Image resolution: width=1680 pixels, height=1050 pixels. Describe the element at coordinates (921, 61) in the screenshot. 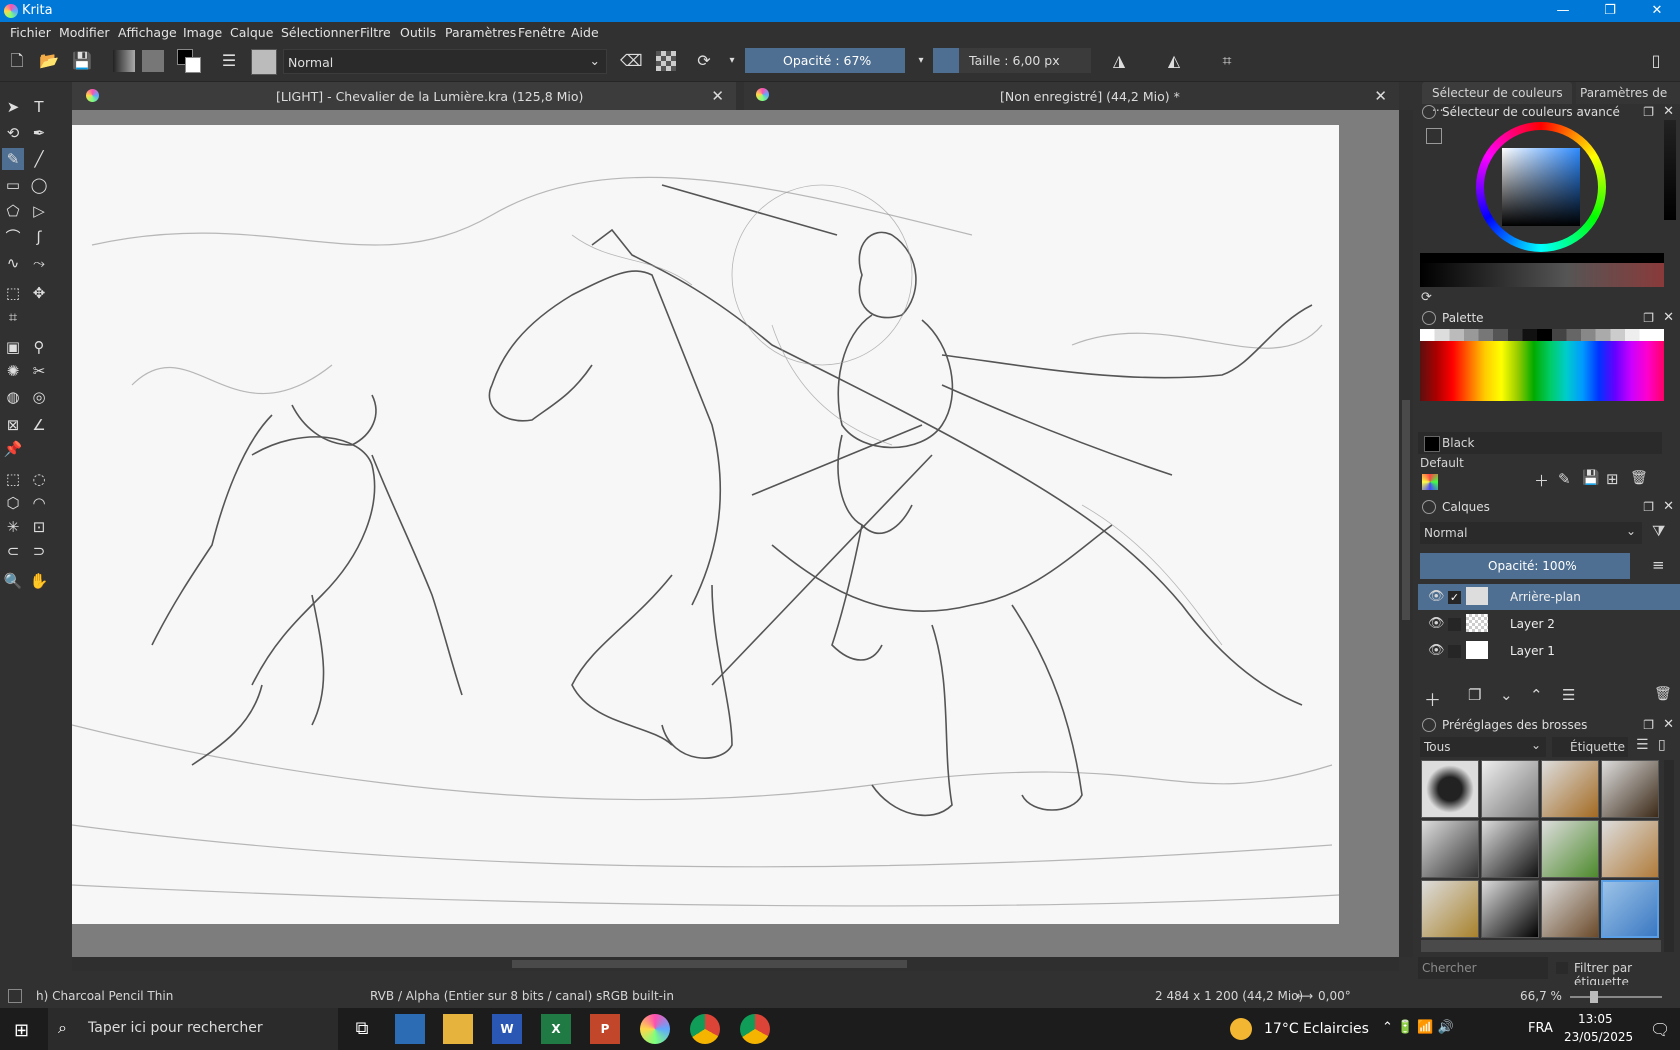

I see `chevron-down-icon: ▾` at that location.